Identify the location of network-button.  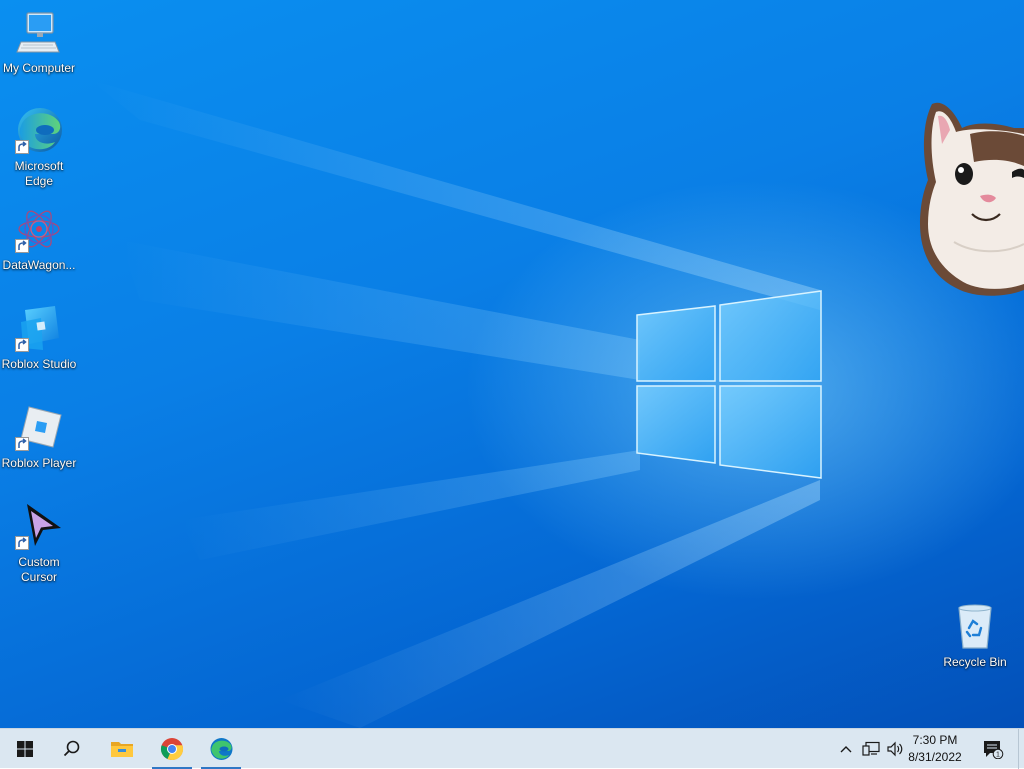
(871, 749).